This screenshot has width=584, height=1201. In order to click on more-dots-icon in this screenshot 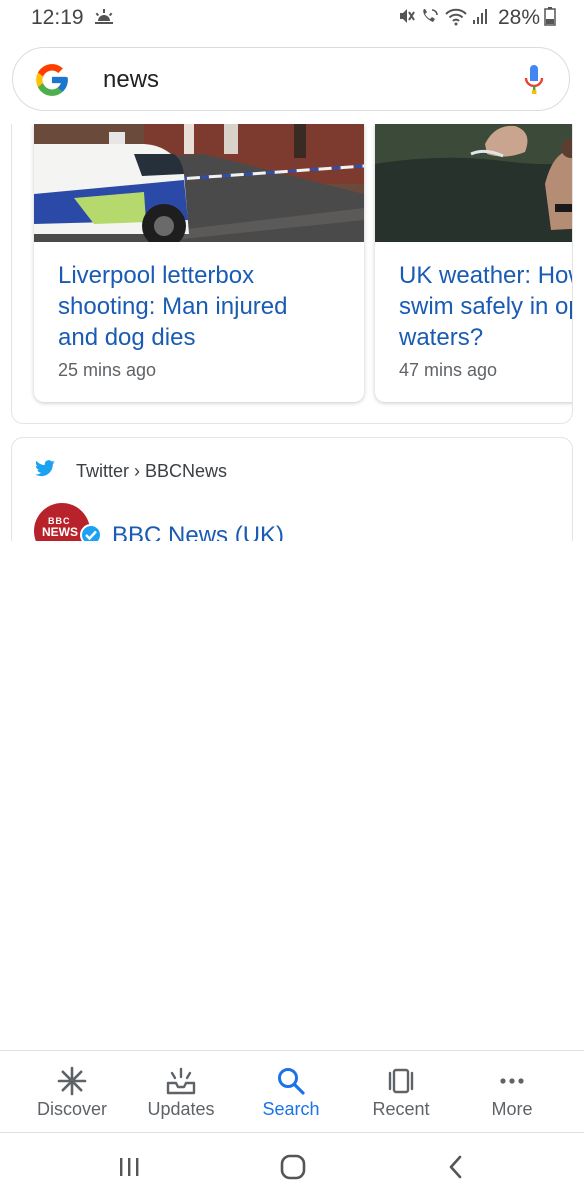, I will do `click(512, 1081)`.